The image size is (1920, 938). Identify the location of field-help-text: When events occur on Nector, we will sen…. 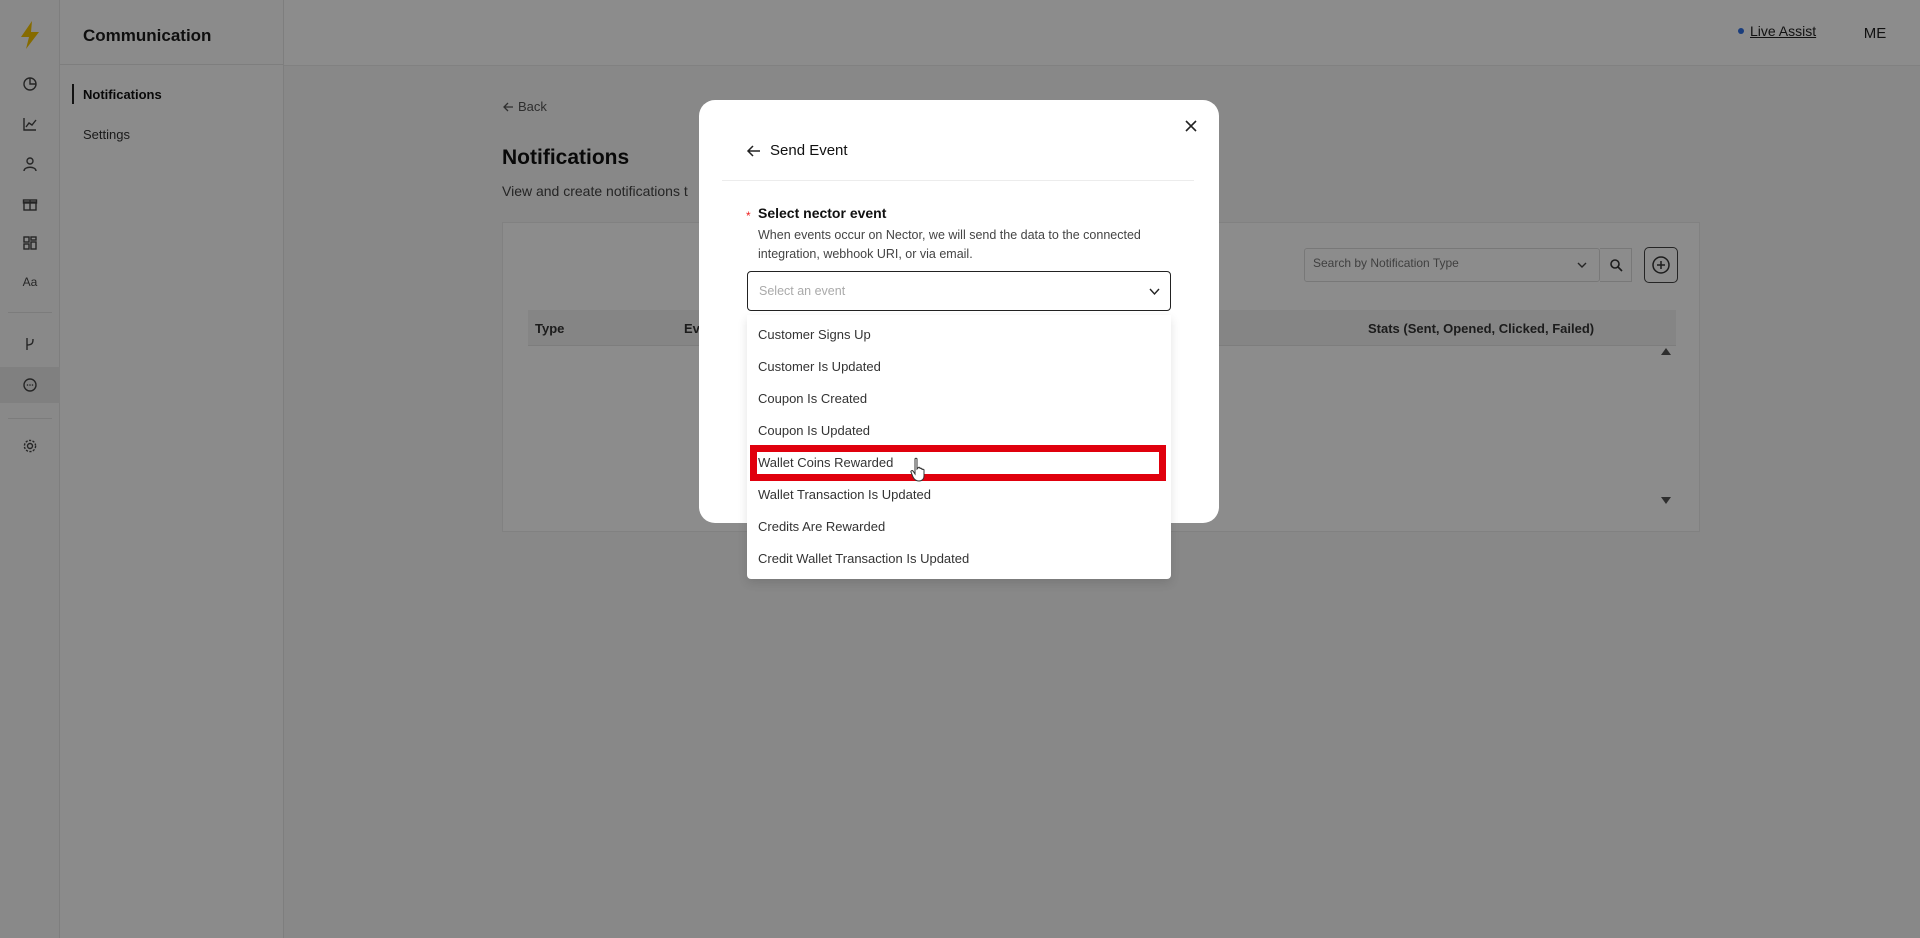
(949, 244).